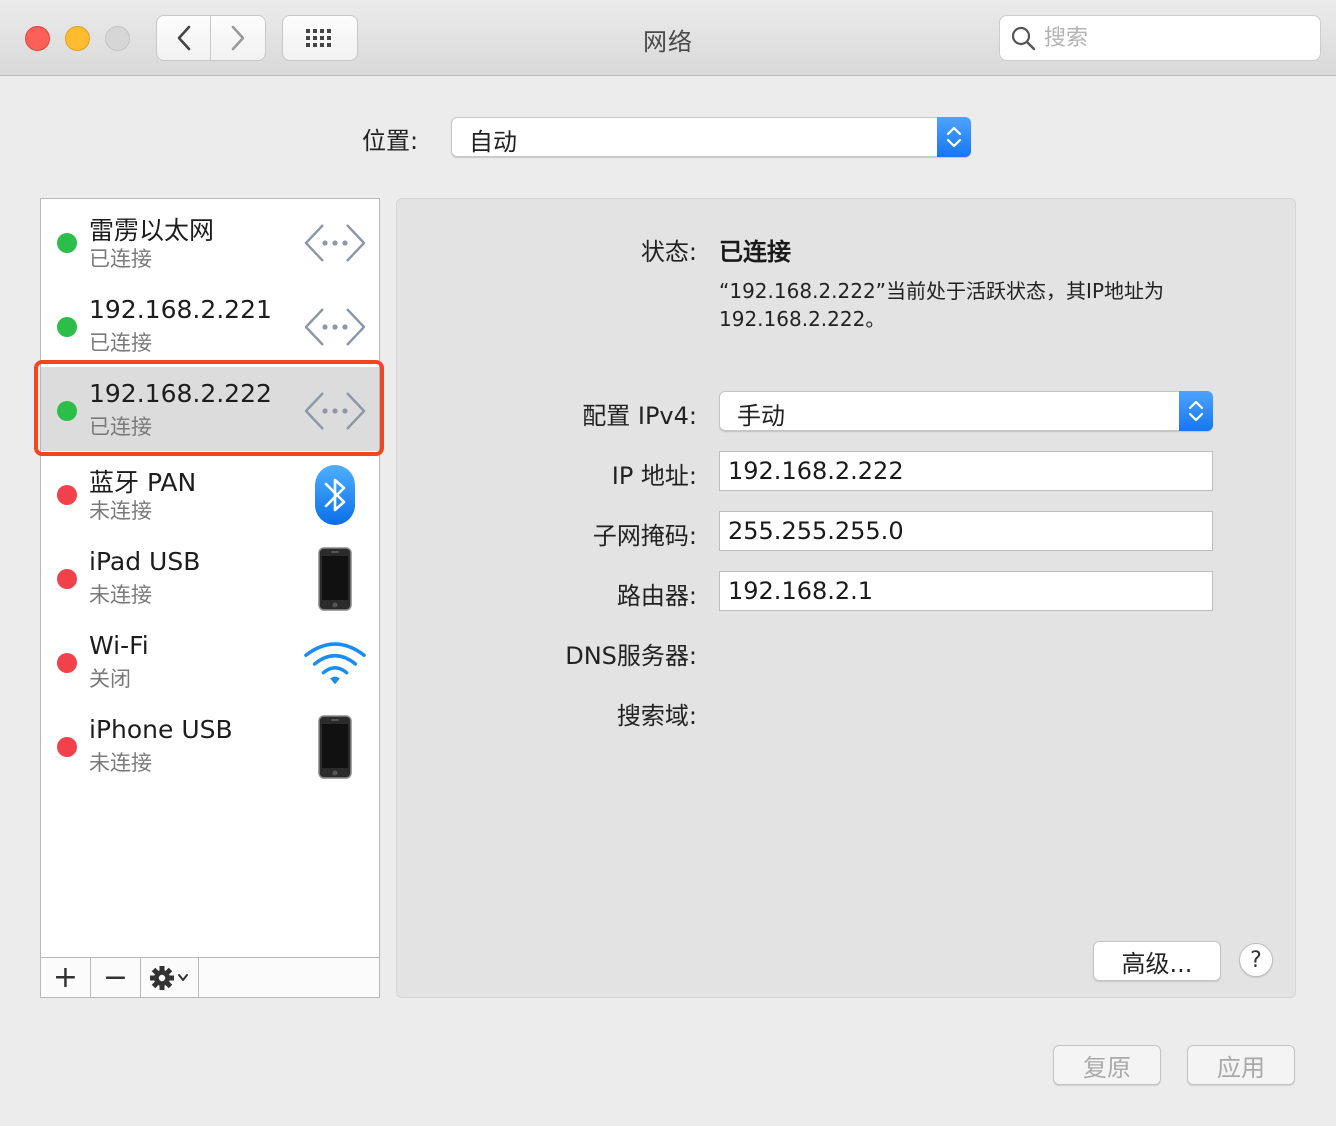 Image resolution: width=1336 pixels, height=1126 pixels. I want to click on action-menu-button, so click(170, 977).